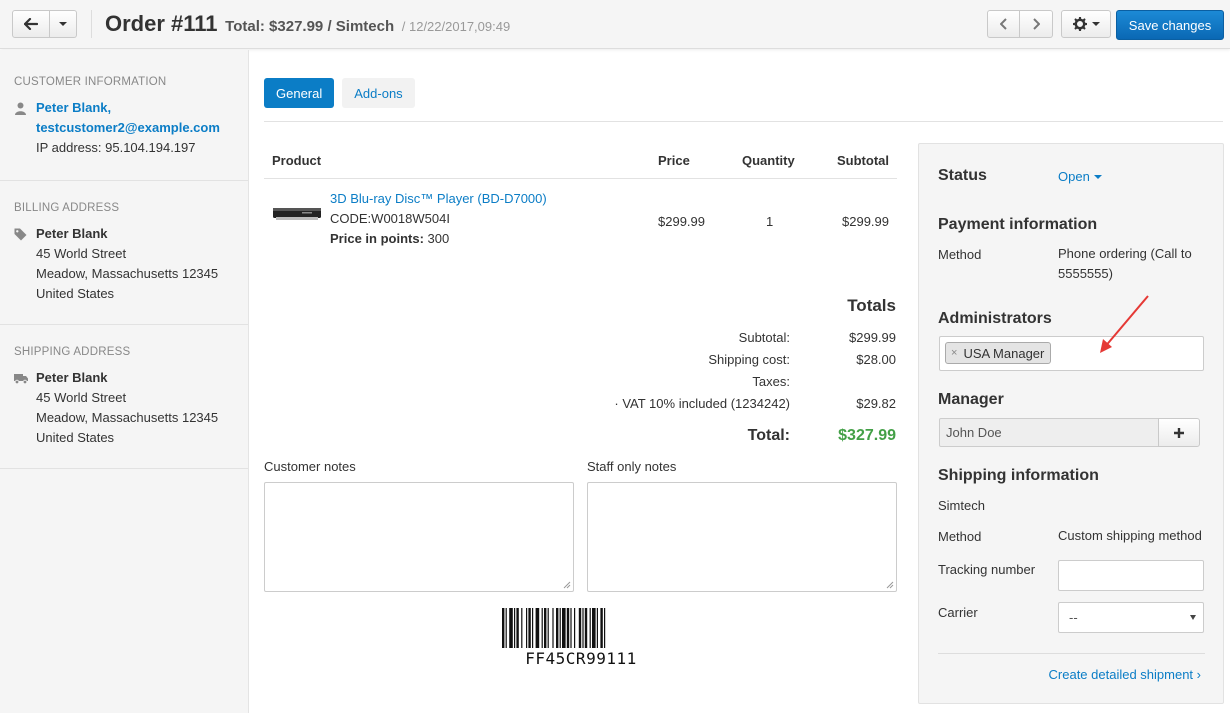 Image resolution: width=1230 pixels, height=713 pixels. Describe the element at coordinates (90, 82) in the screenshot. I see `customer-info-heading: Customer information` at that location.